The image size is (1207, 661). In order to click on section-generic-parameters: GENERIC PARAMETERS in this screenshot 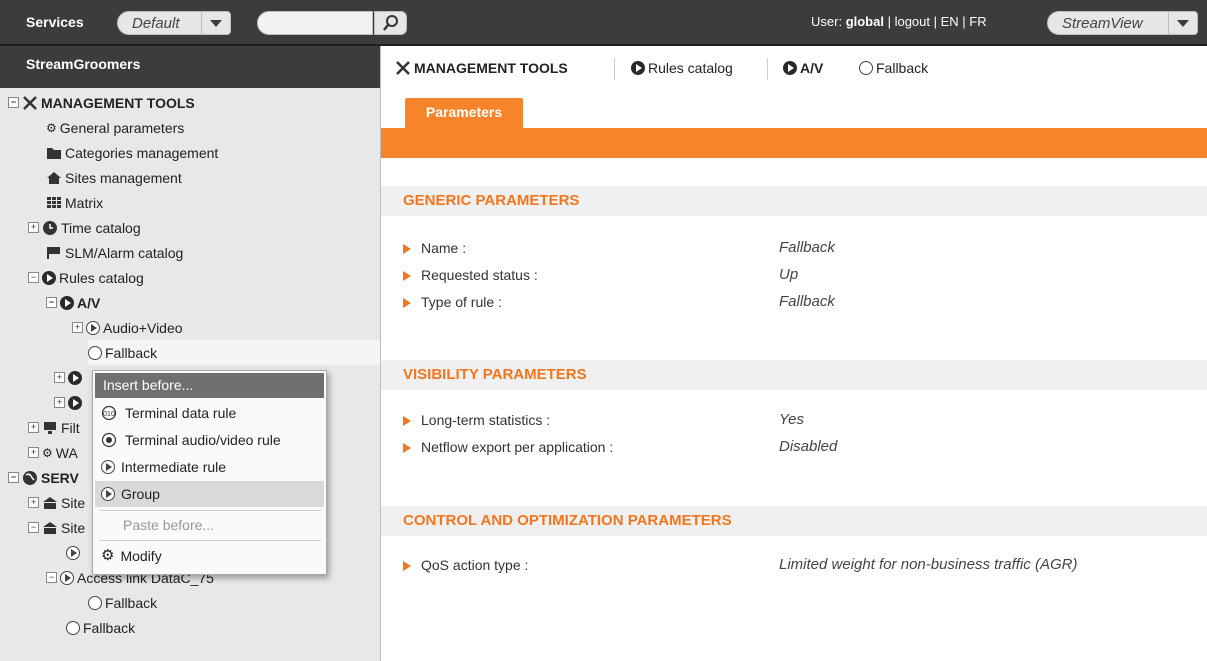, I will do `click(794, 201)`.